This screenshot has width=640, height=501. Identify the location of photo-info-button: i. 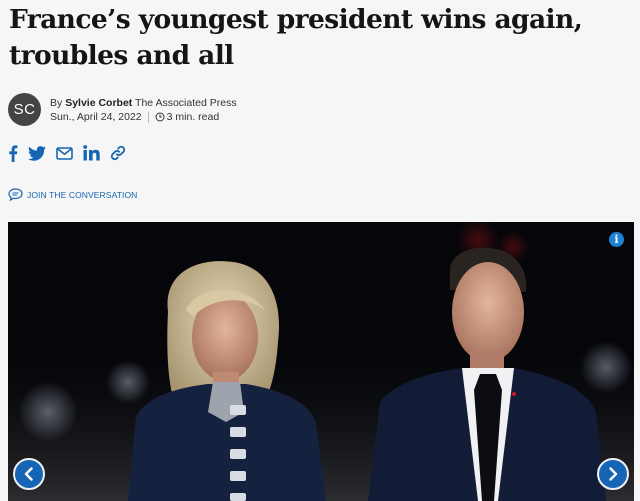
(616, 239).